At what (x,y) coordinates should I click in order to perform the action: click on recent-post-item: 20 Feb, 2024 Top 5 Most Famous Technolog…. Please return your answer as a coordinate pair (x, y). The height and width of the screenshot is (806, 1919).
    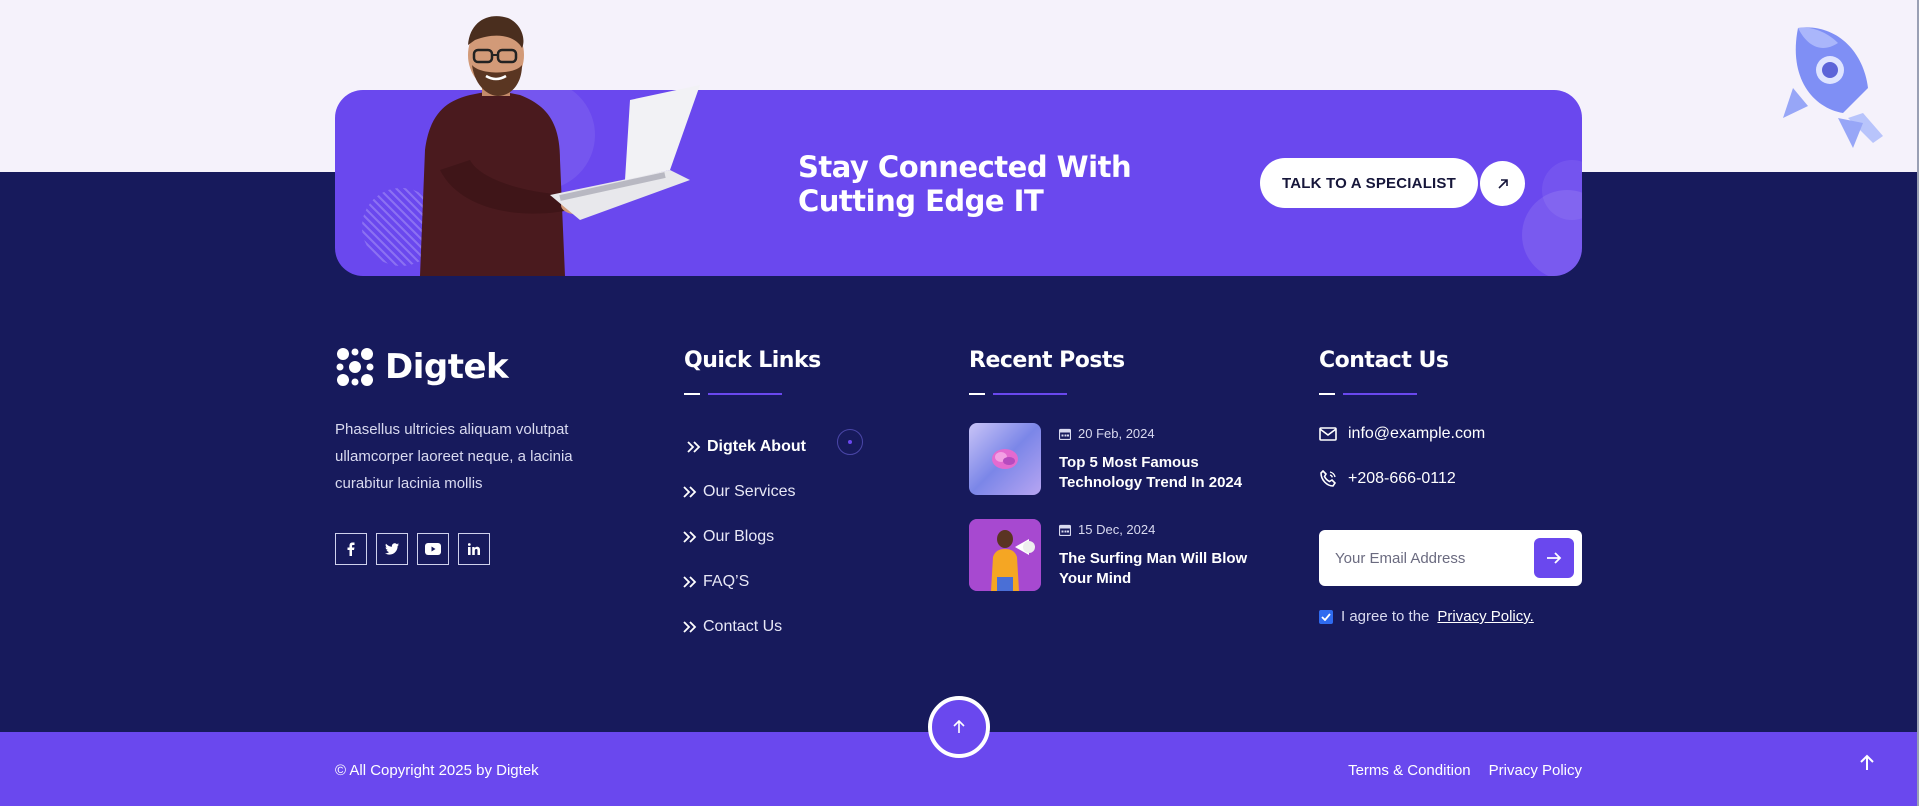
    Looking at the image, I should click on (1119, 459).